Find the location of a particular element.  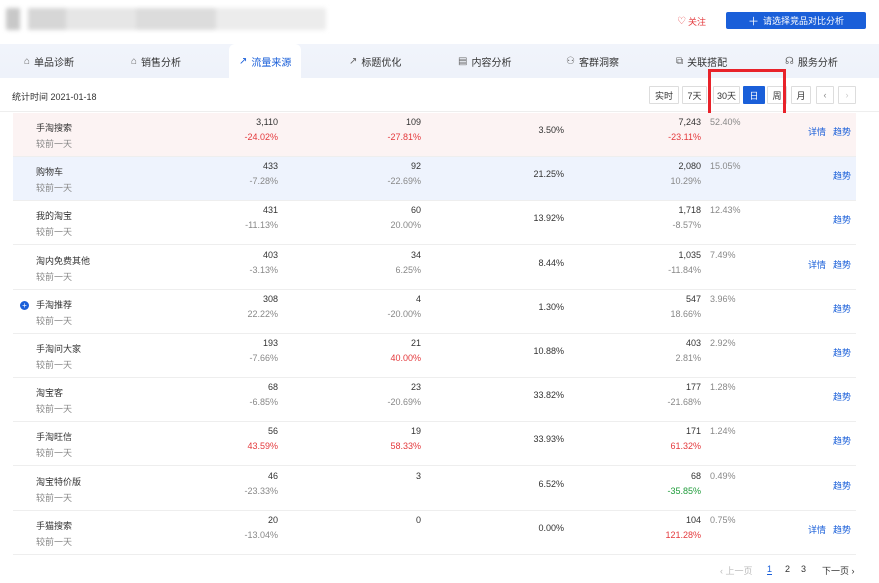

page-1: 1 is located at coordinates (770, 569).